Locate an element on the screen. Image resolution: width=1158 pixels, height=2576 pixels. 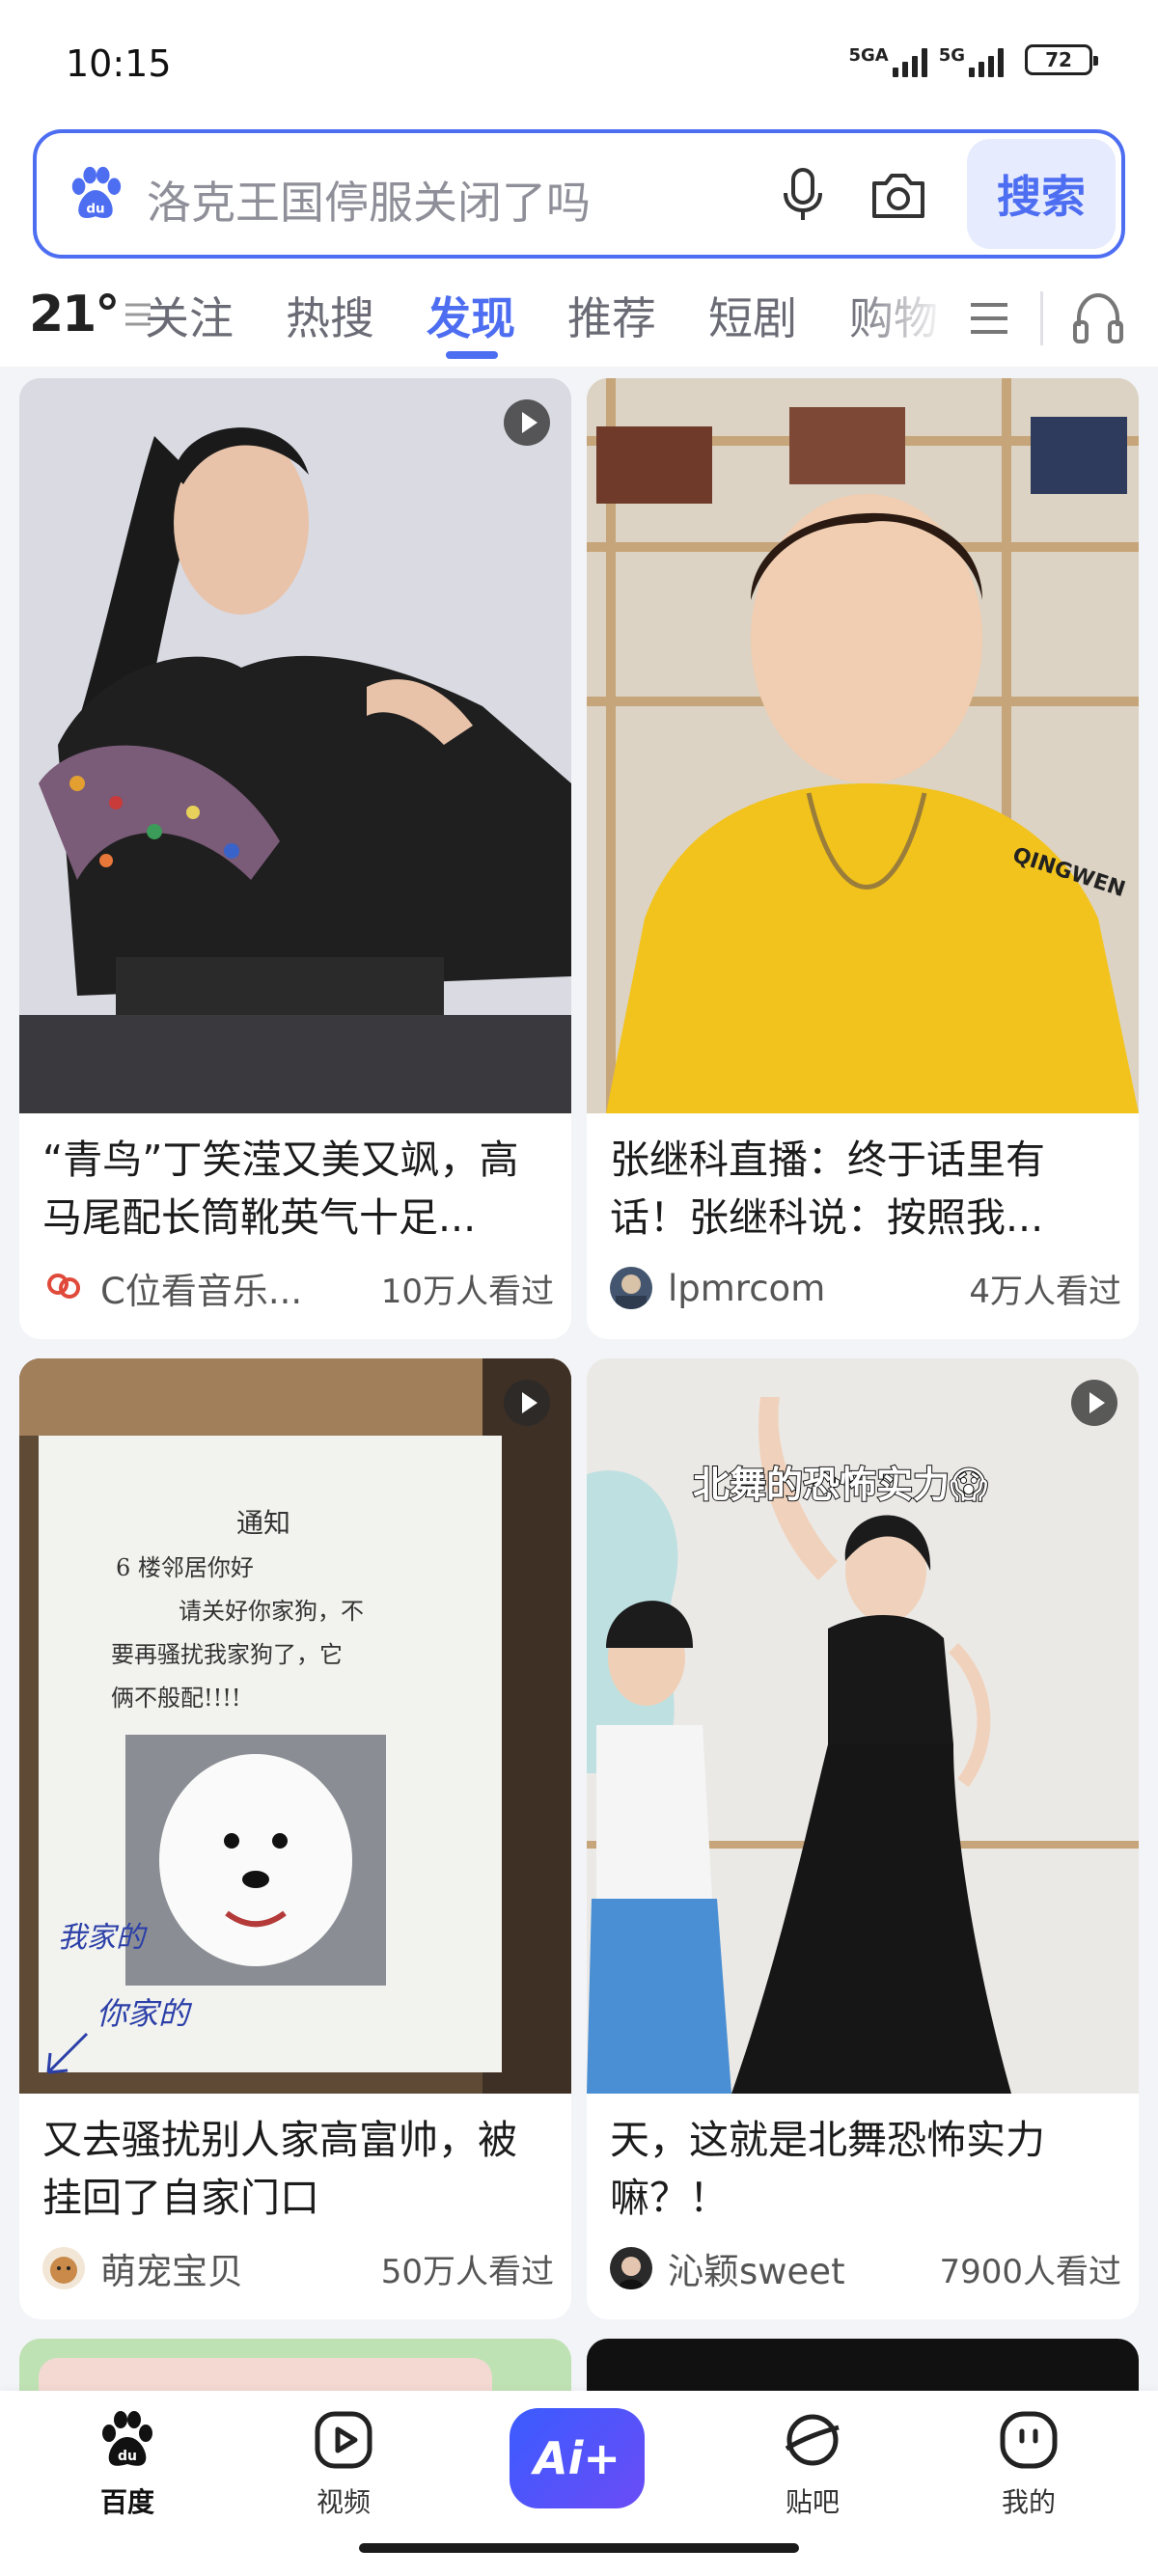
microphone-icon is located at coordinates (803, 195).